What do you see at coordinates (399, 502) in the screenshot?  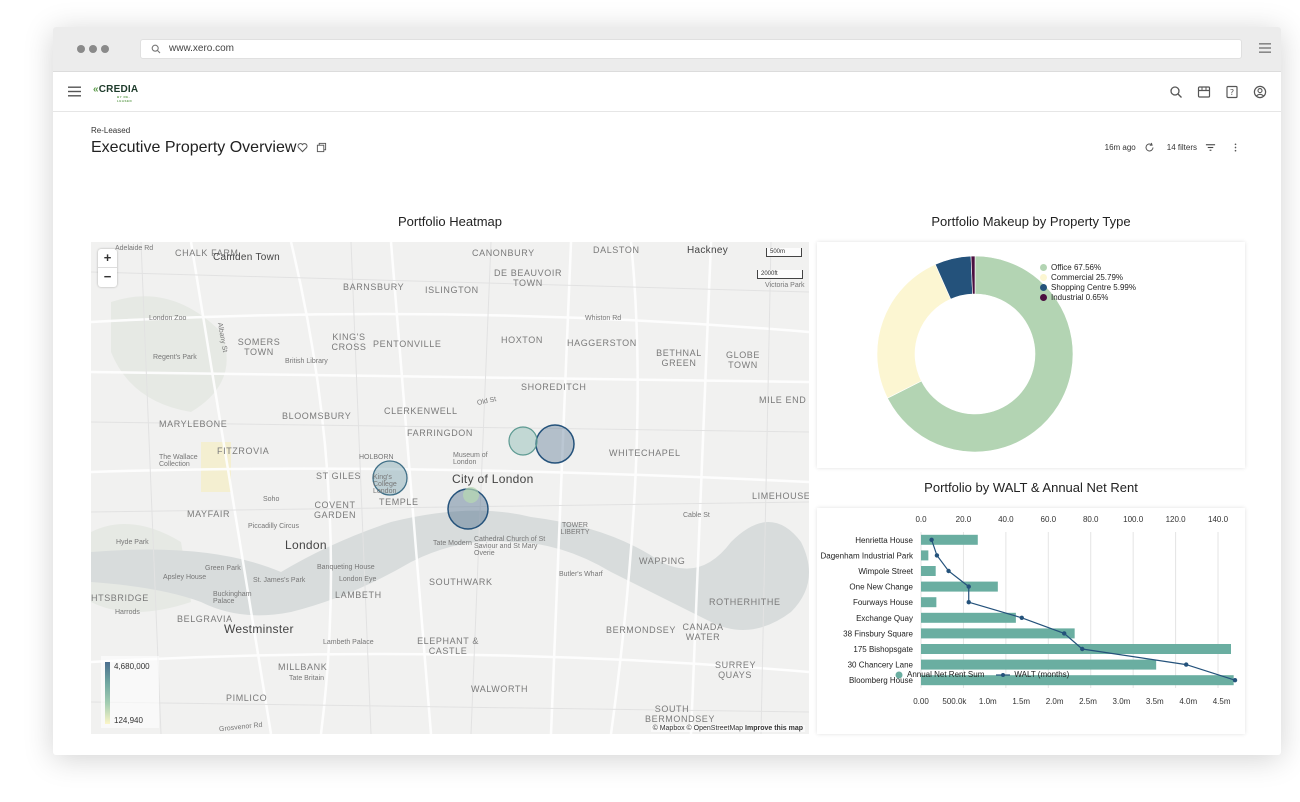 I see `map-label: TEMPLE` at bounding box center [399, 502].